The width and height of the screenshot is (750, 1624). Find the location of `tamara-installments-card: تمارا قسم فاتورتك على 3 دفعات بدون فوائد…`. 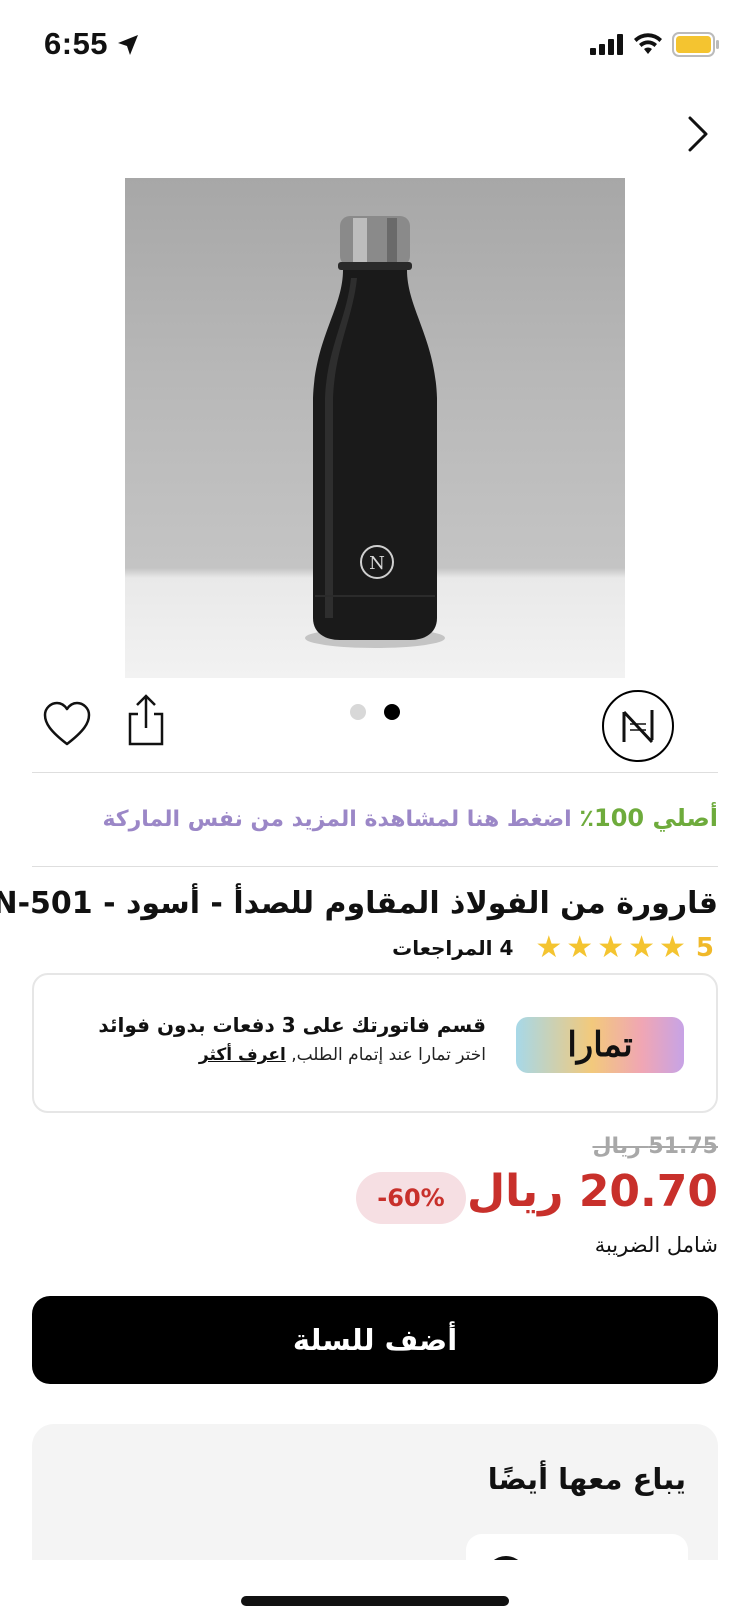

tamara-installments-card: تمارا قسم فاتورتك على 3 دفعات بدون فوائد… is located at coordinates (375, 1043).